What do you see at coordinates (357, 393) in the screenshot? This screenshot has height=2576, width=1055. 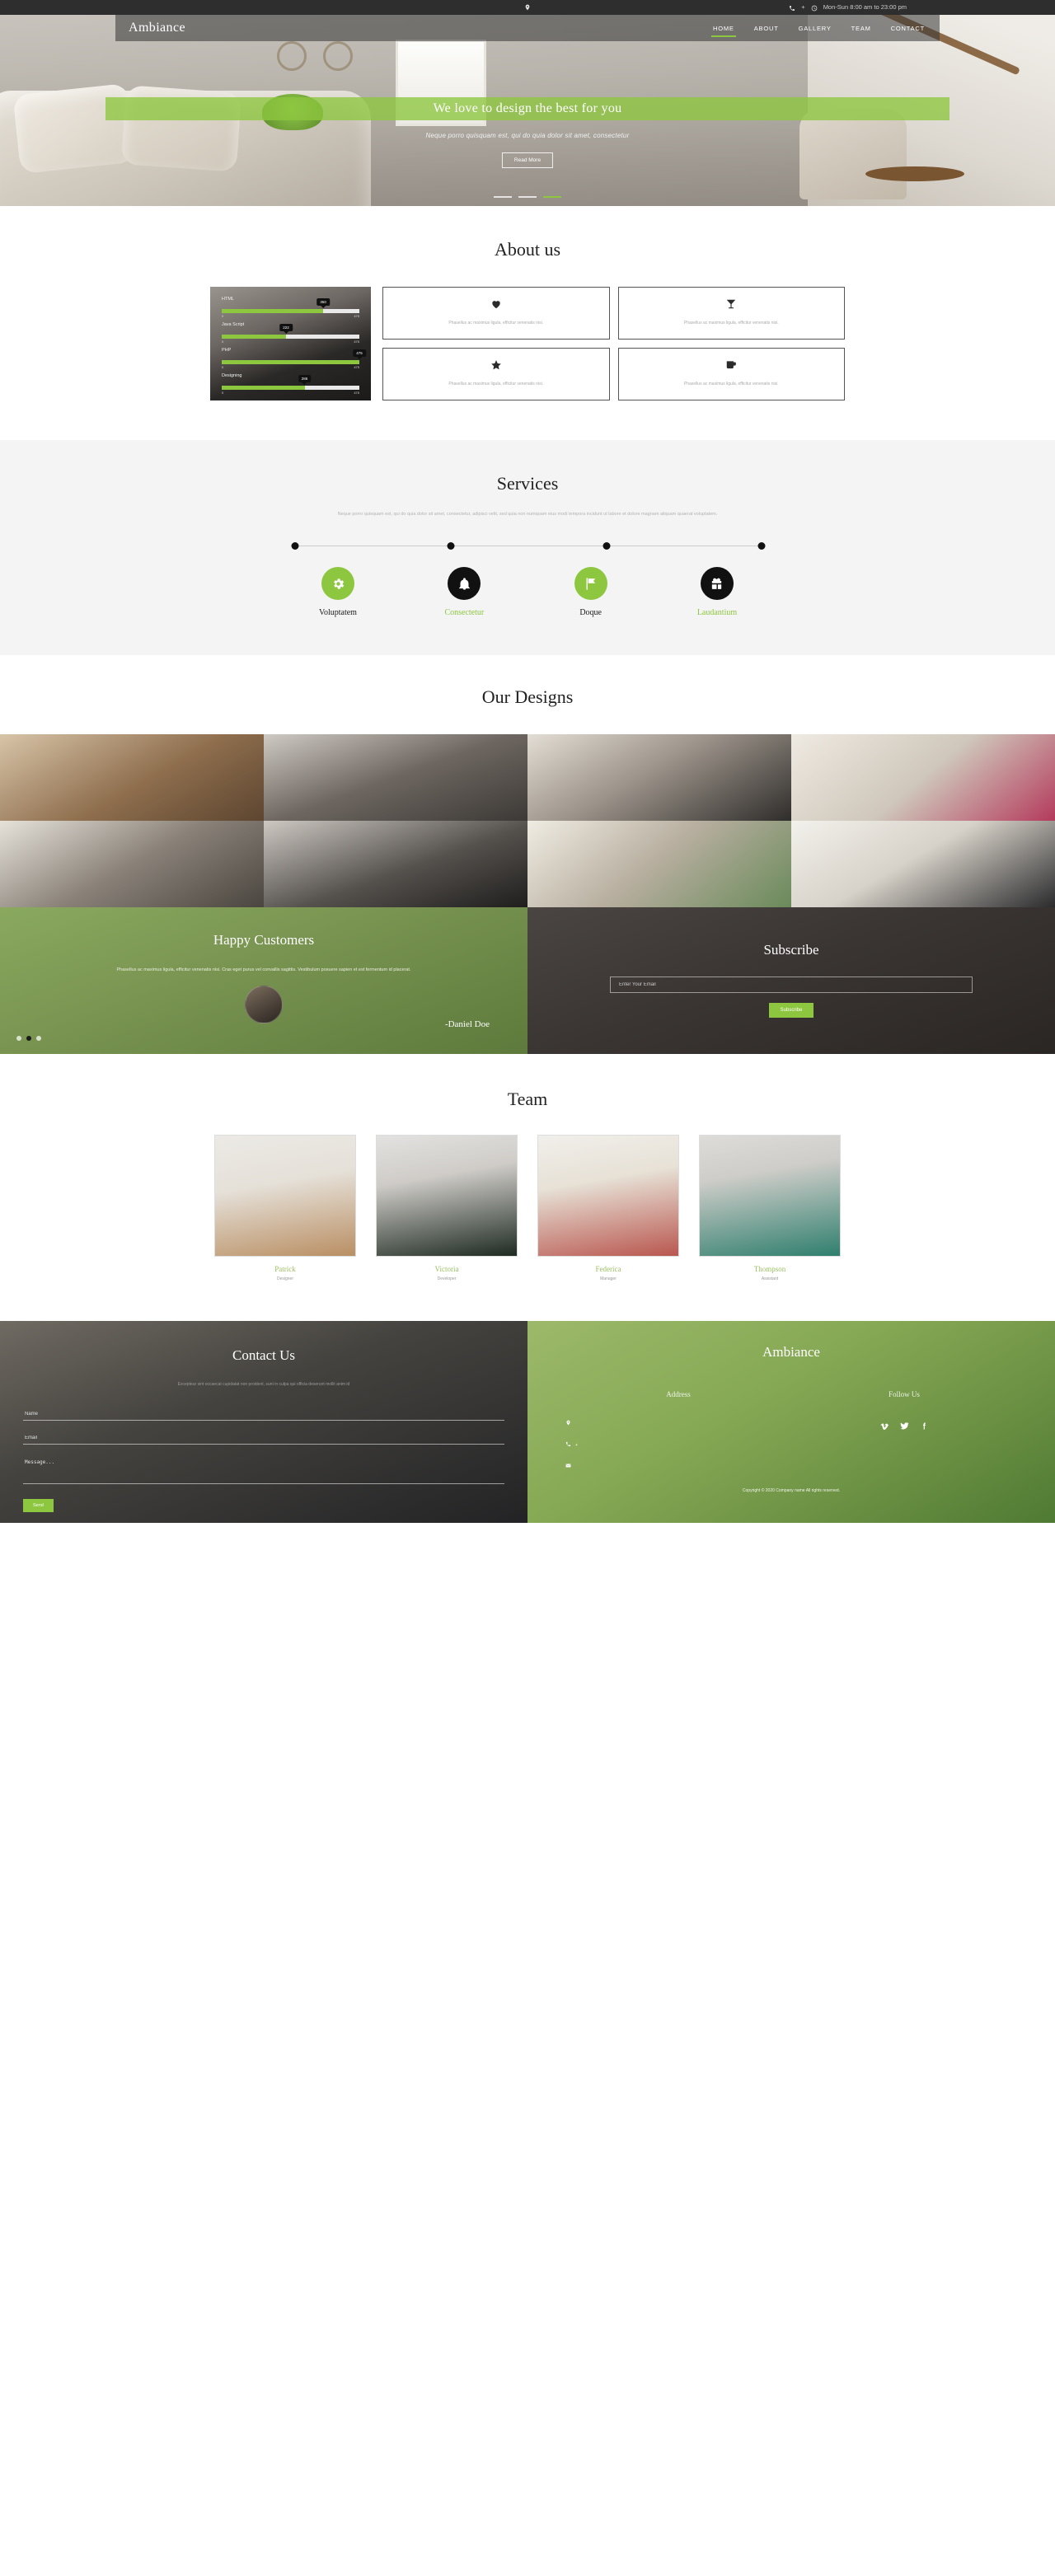 I see `skill-max: 475` at bounding box center [357, 393].